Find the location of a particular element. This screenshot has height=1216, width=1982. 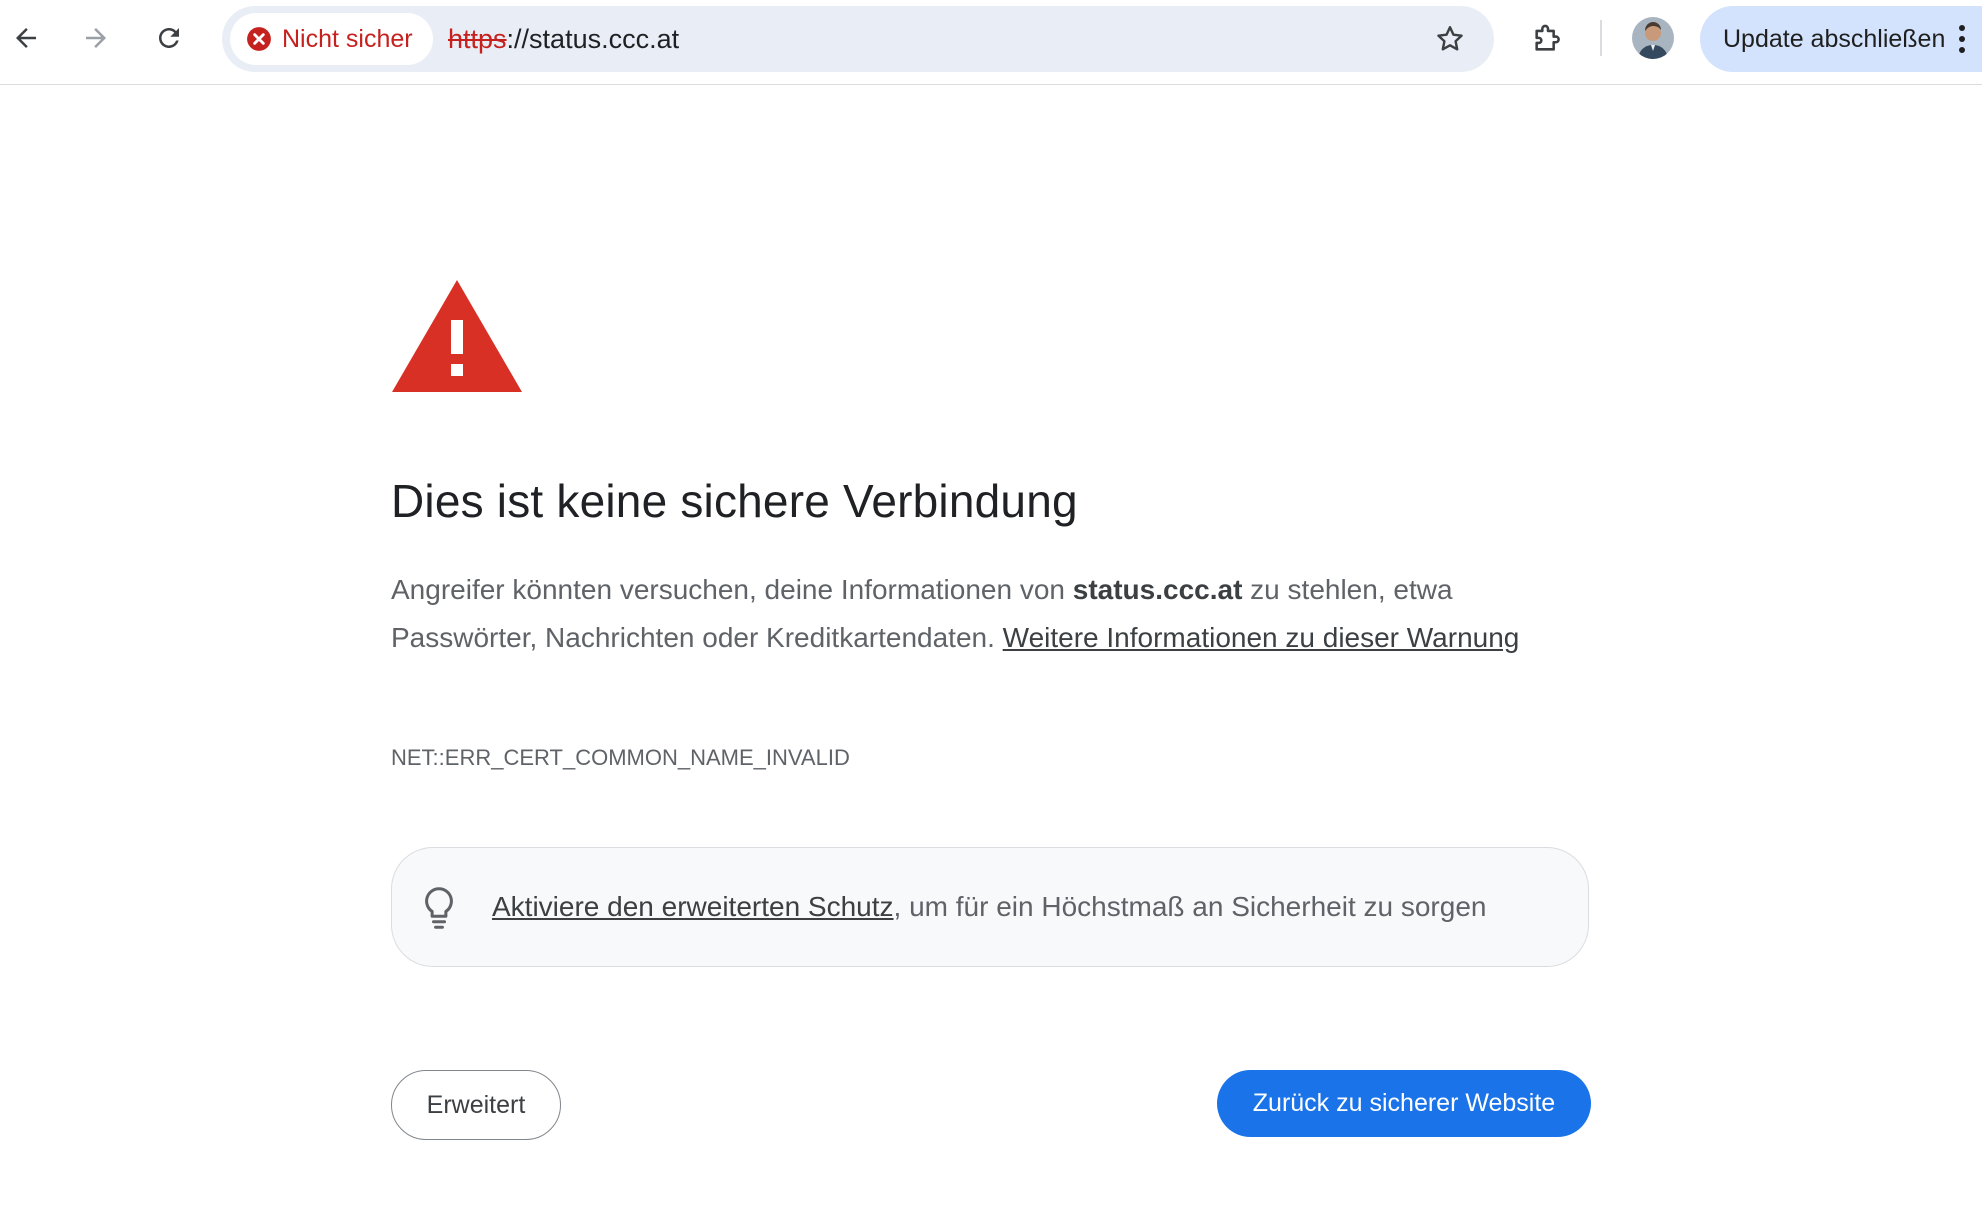

avatar is located at coordinates (1653, 38).